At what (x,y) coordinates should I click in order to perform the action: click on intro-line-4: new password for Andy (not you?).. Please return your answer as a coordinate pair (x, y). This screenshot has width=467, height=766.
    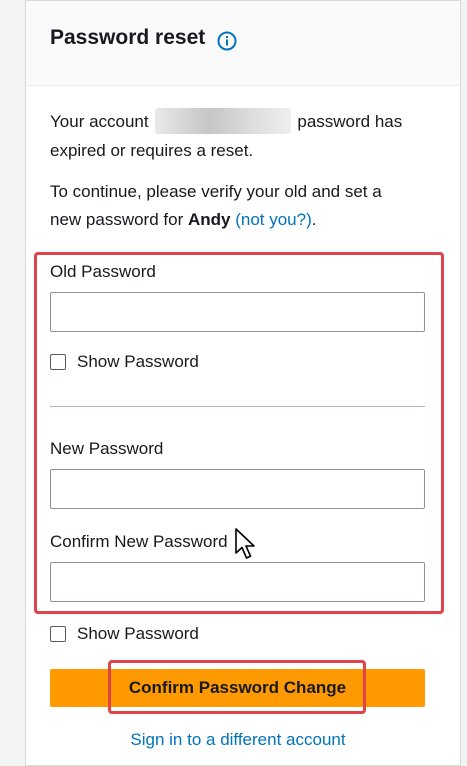
    Looking at the image, I should click on (183, 219).